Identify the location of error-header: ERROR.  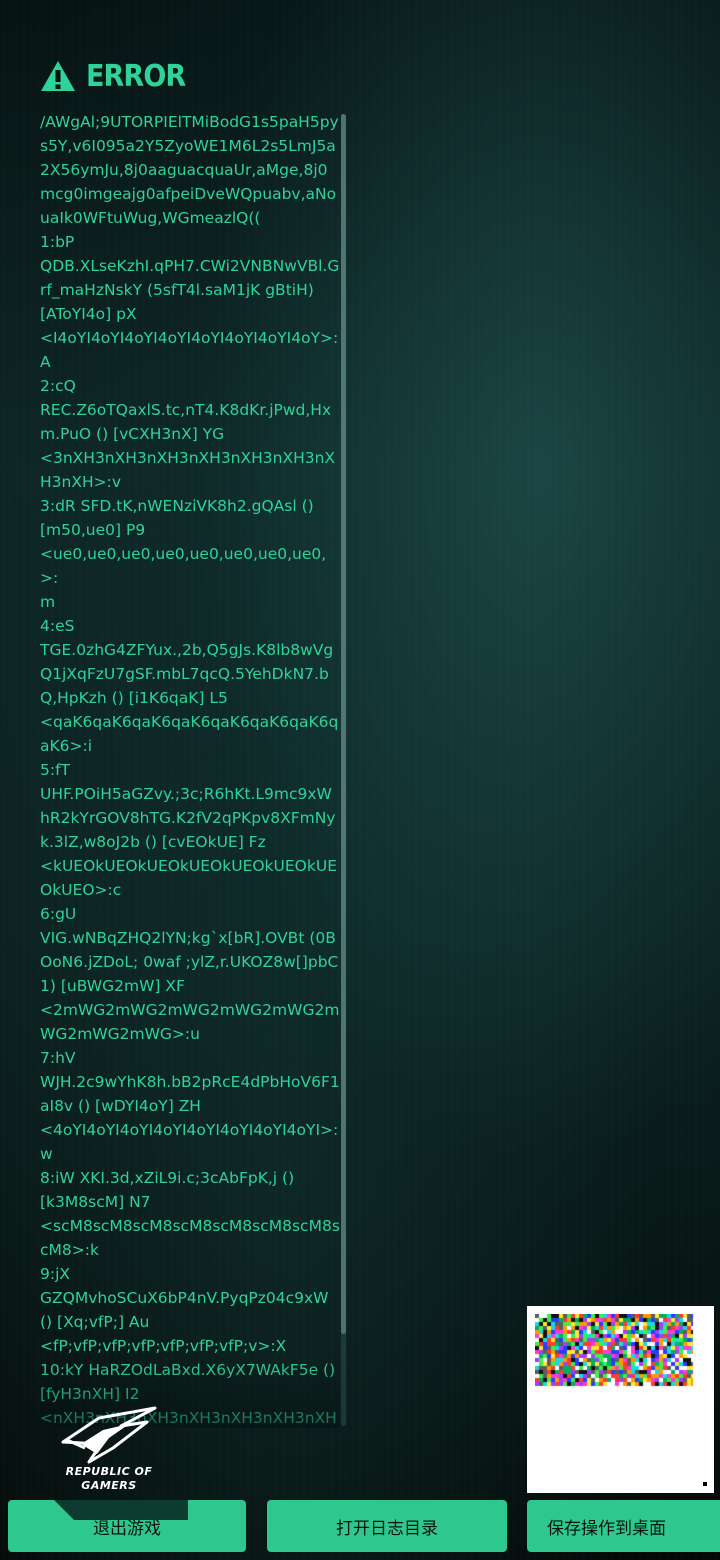
(118, 76).